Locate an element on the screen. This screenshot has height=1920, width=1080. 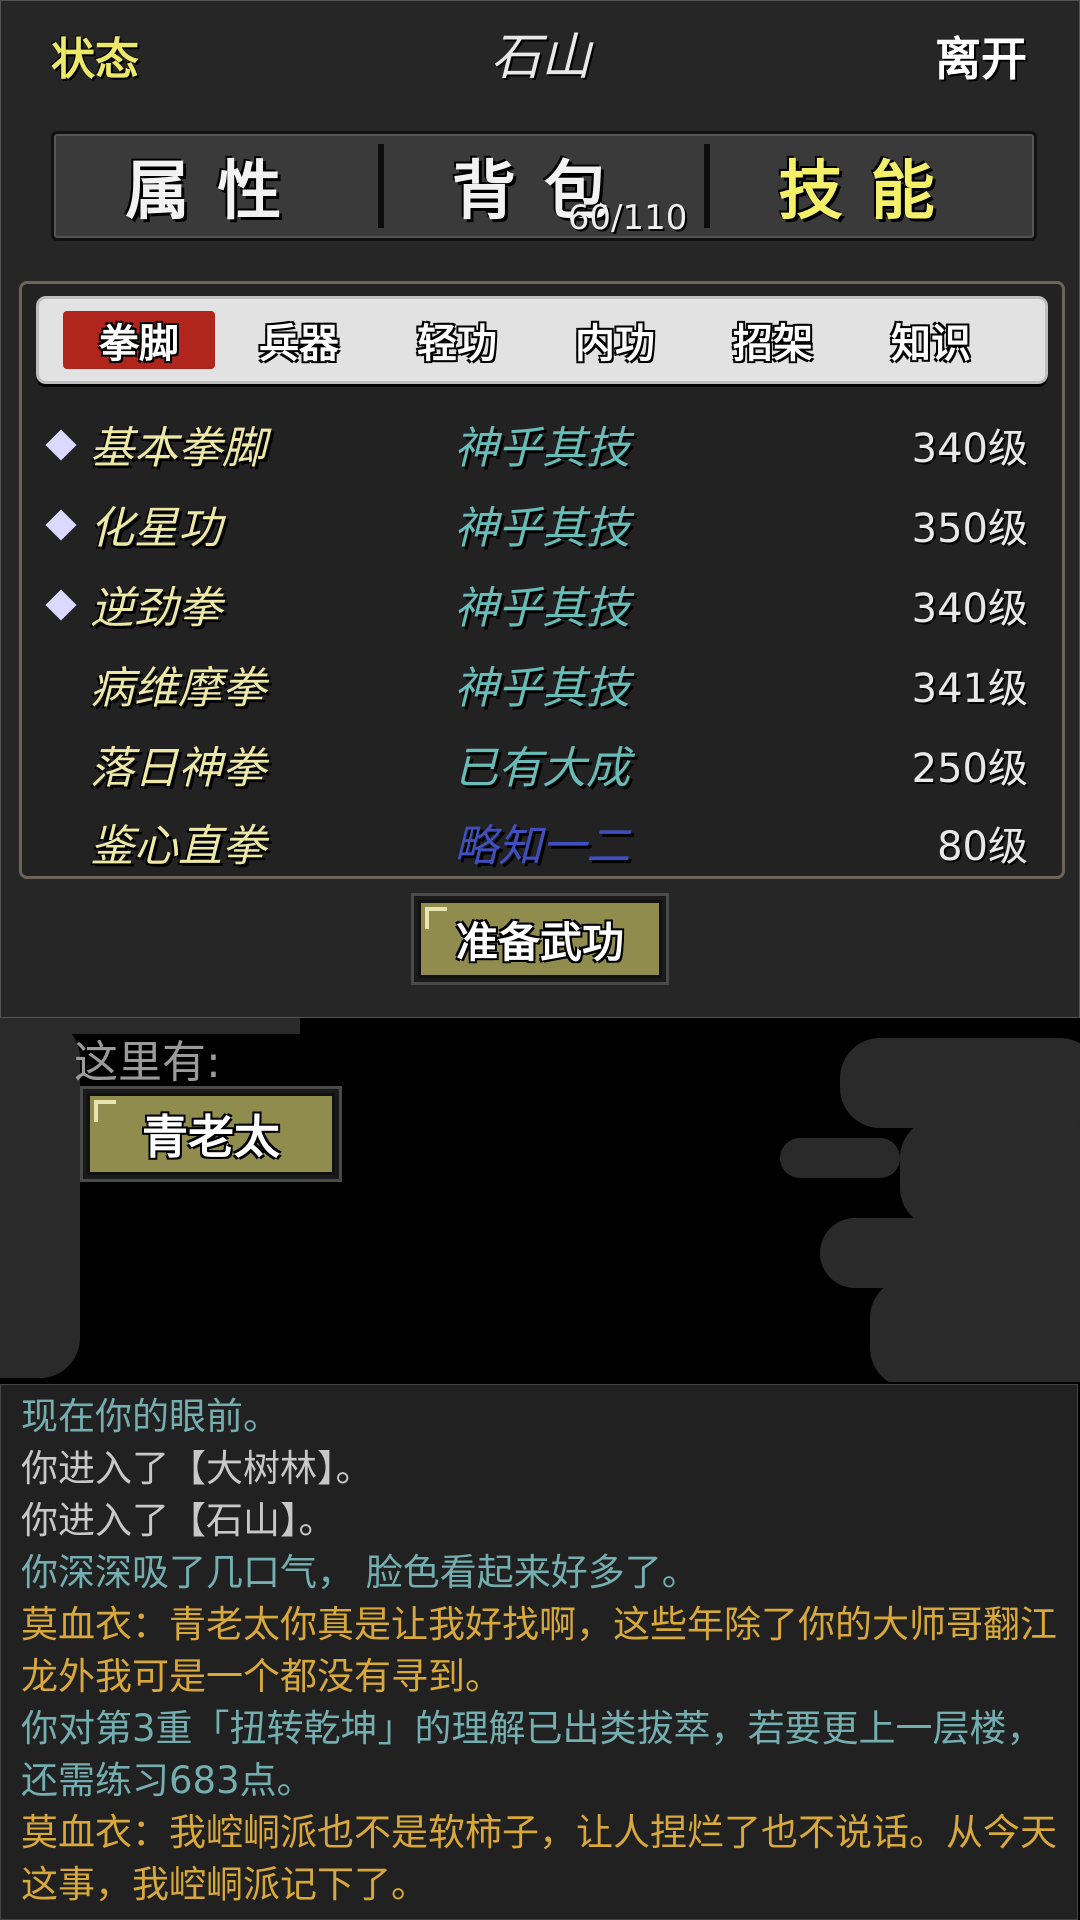
skill-mastery: 略知一二 is located at coordinates (542, 846).